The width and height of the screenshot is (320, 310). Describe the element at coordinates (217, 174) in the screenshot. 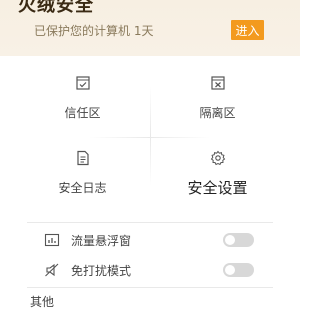

I see `security-settings-item: 安全设置` at that location.